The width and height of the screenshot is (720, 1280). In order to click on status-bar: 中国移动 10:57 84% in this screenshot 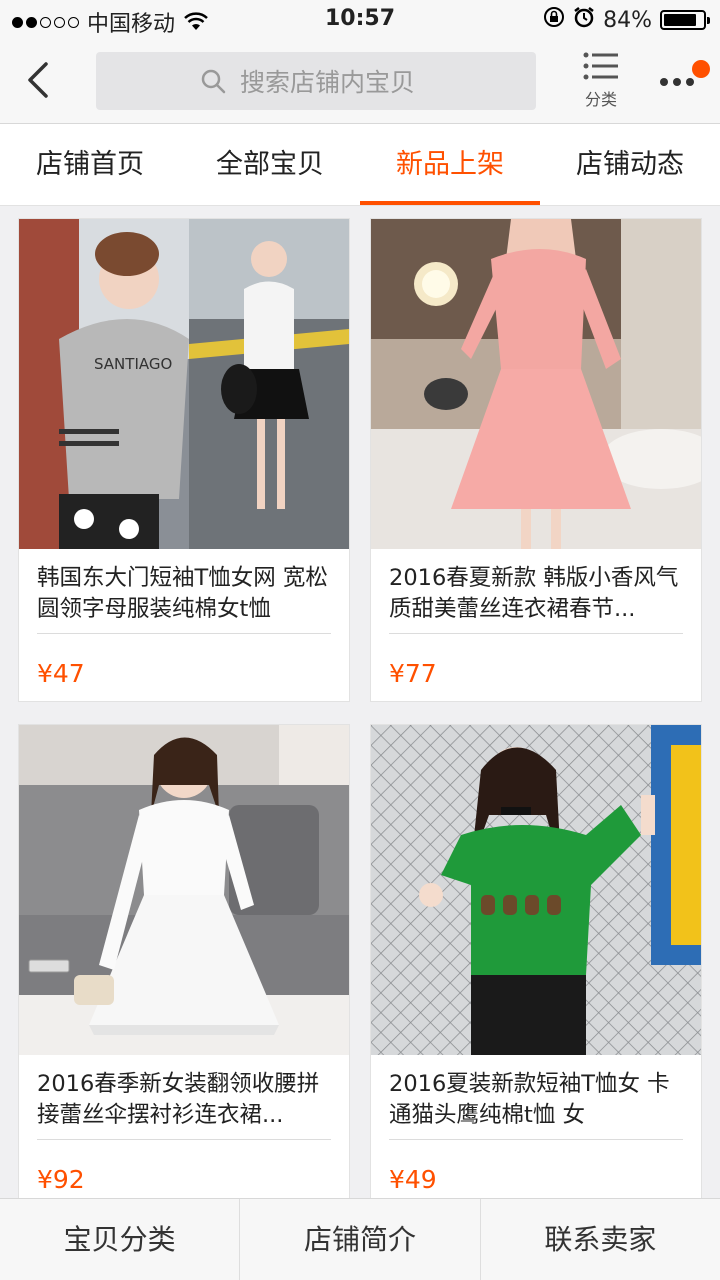, I will do `click(360, 20)`.